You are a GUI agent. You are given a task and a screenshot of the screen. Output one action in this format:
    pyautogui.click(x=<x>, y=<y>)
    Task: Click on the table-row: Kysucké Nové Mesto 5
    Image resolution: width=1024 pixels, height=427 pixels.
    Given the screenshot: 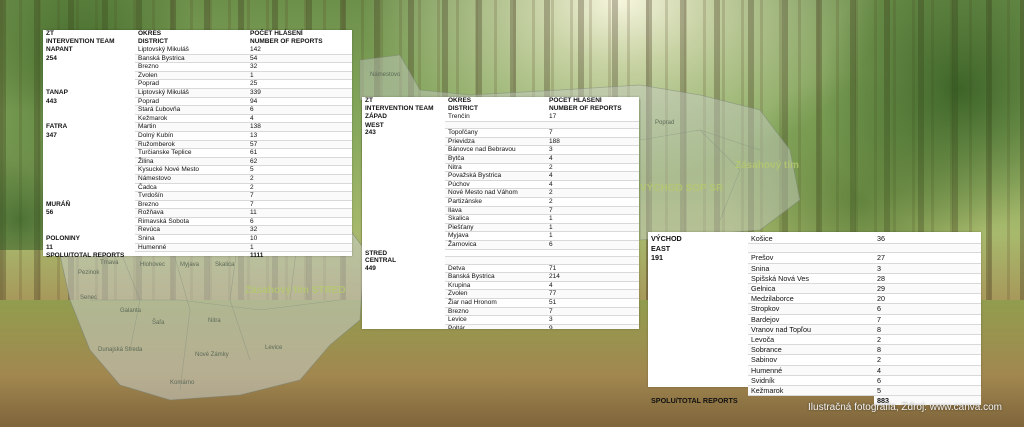 What is the action you would take?
    pyautogui.click(x=197, y=170)
    